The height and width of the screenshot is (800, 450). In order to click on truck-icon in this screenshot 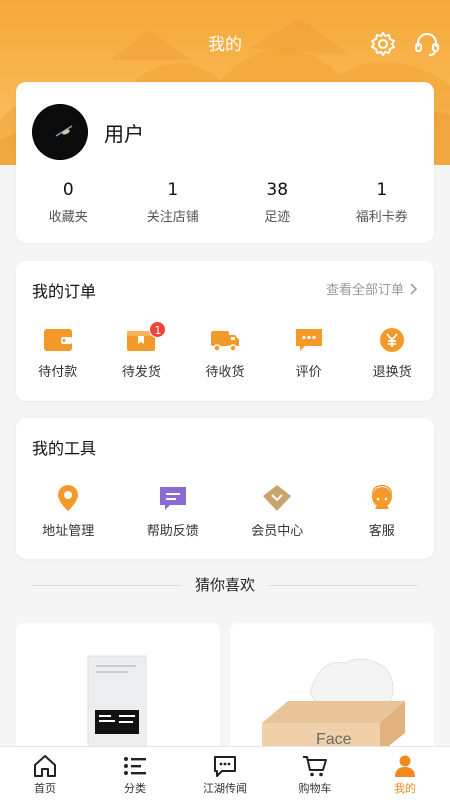, I will do `click(224, 341)`.